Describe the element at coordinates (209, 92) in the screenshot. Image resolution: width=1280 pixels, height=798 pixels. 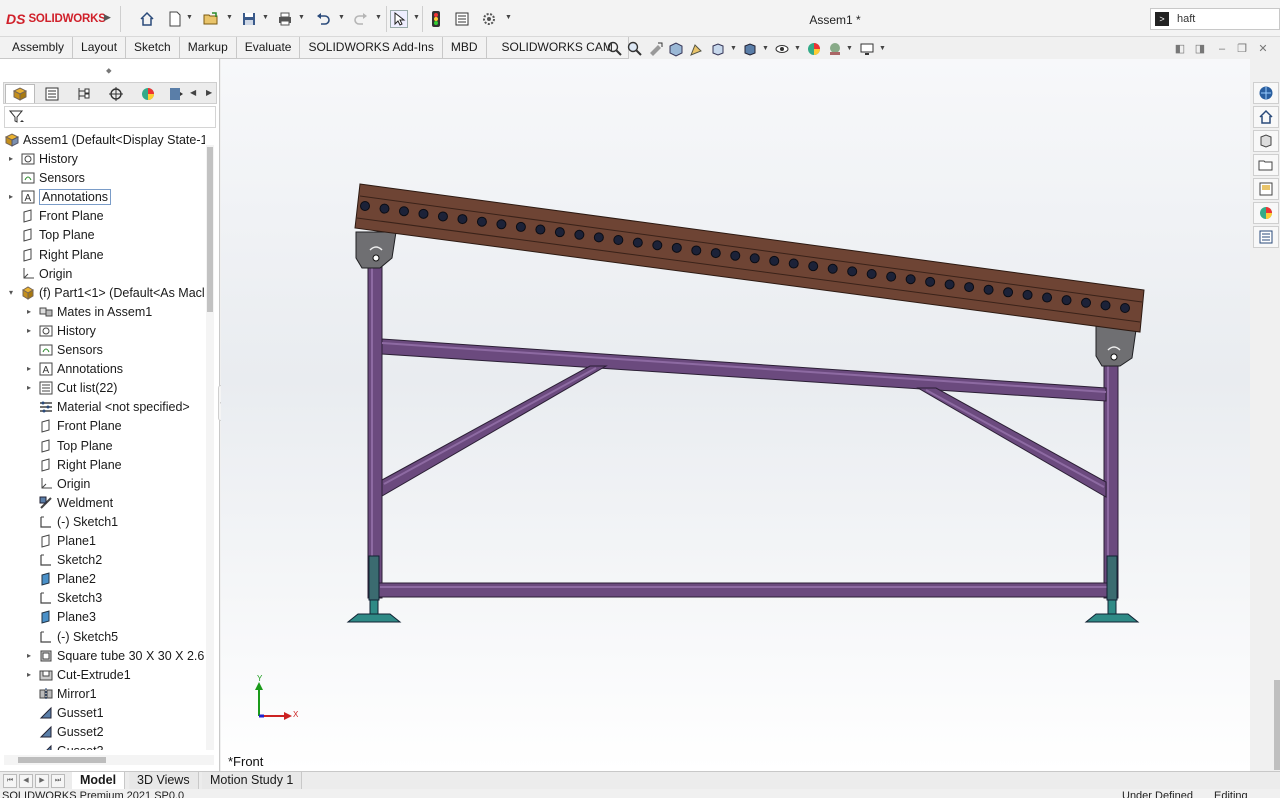
I see `tab-scroll-right-icon: ▶` at that location.